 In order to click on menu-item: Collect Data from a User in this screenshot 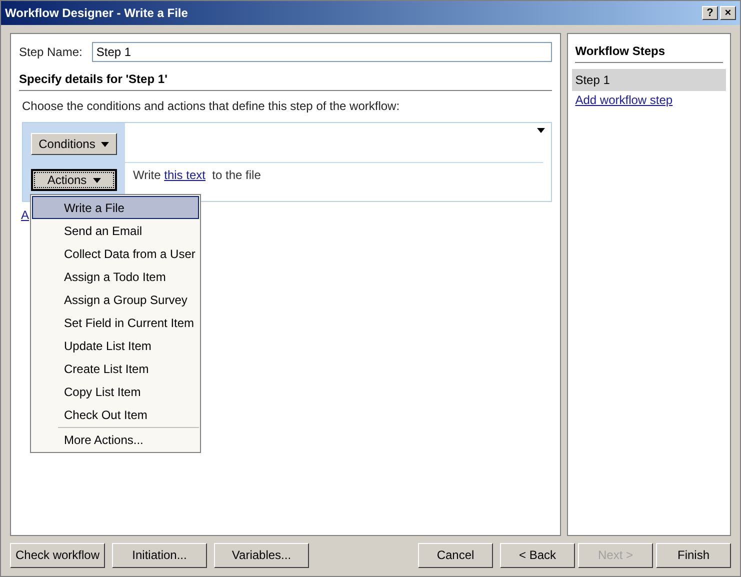, I will do `click(115, 253)`.